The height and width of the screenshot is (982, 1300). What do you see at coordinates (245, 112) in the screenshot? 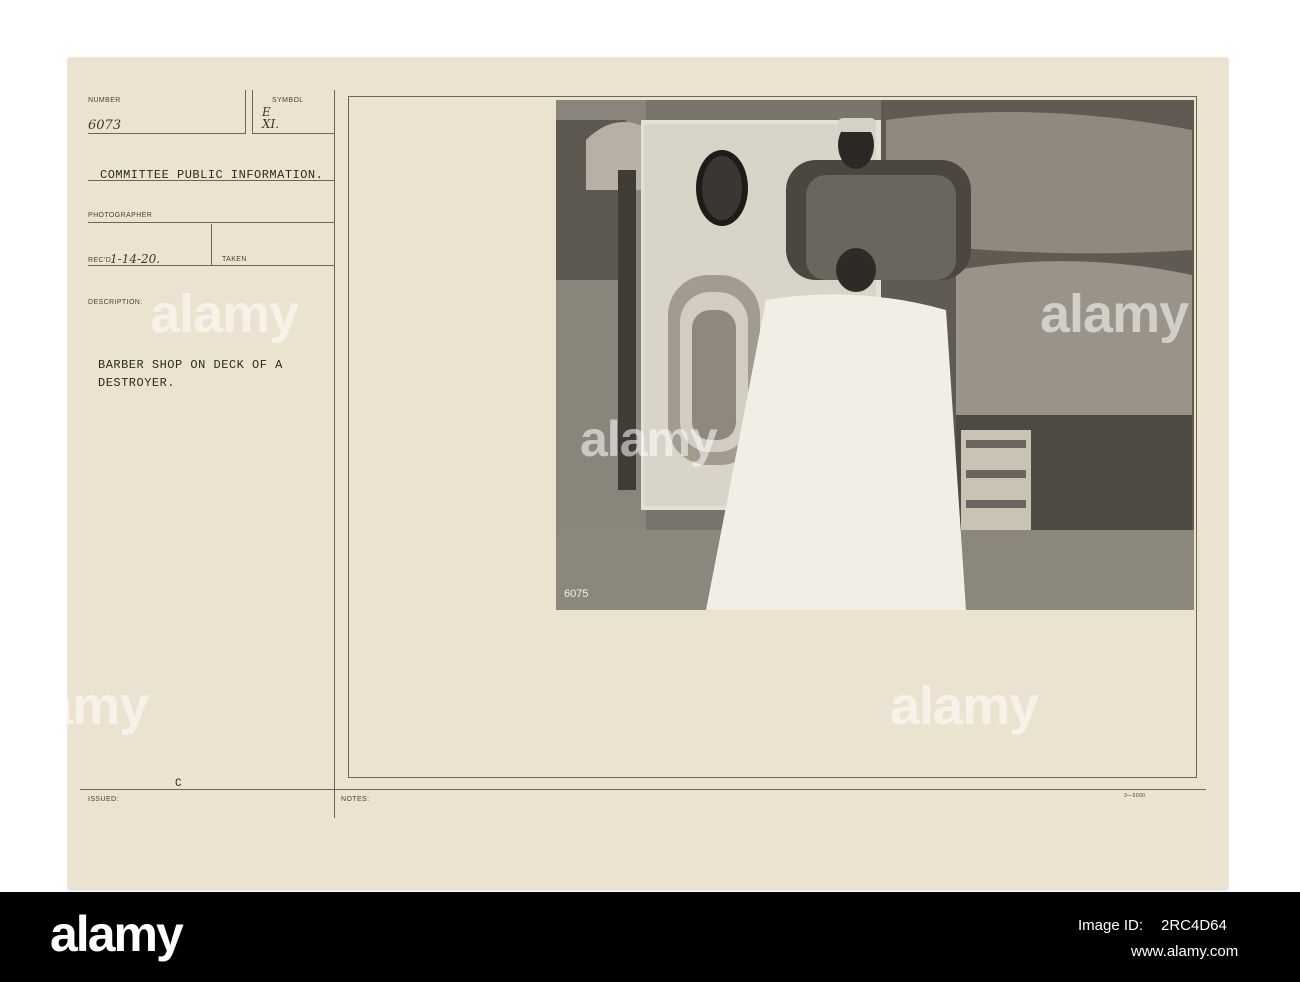
I see `number-divider` at bounding box center [245, 112].